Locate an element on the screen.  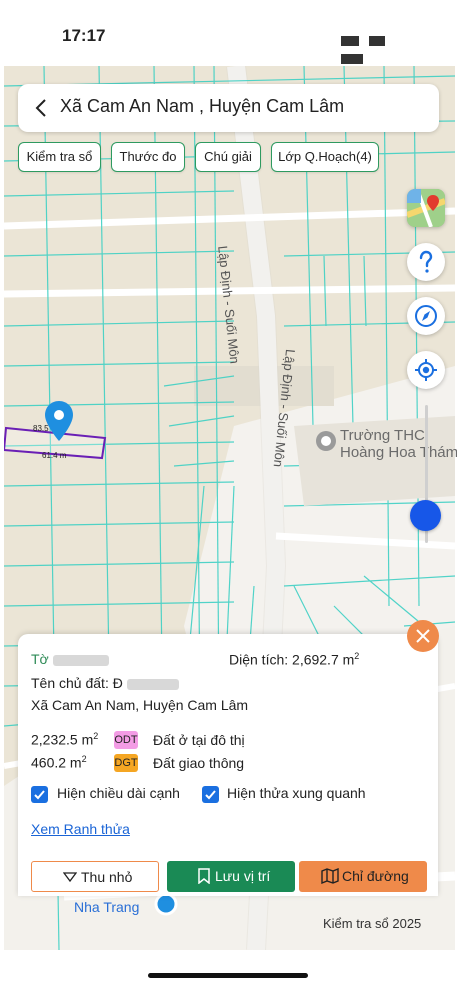
help-button is located at coordinates (426, 262).